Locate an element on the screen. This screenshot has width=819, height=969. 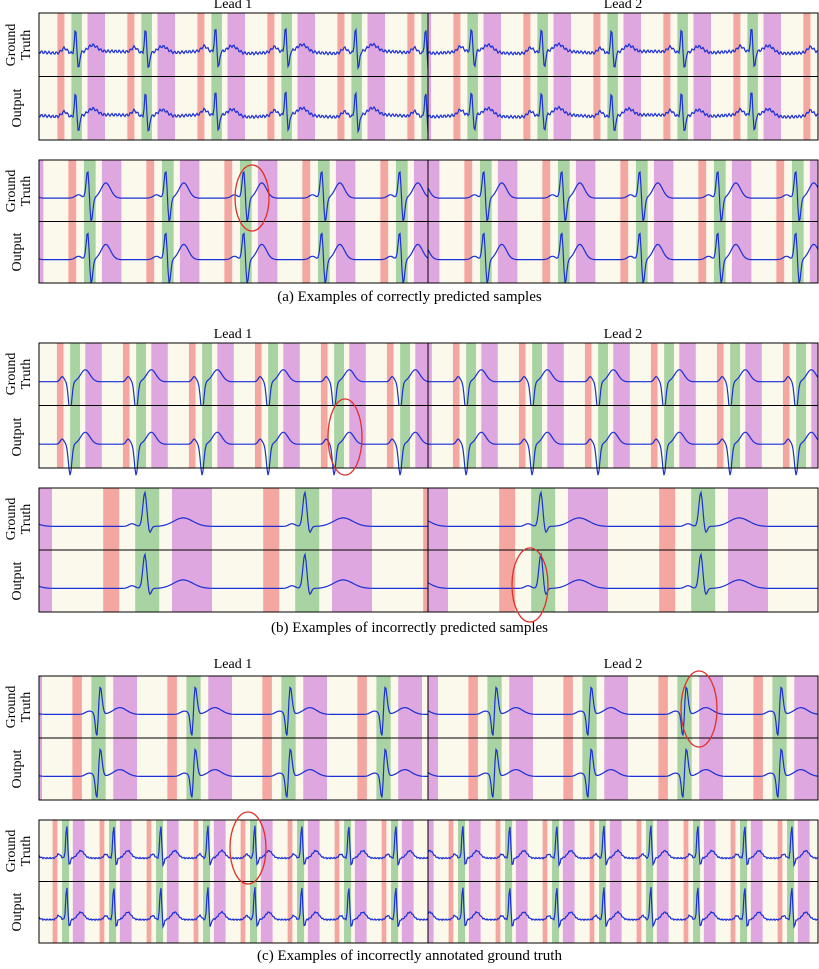
panel-20-bg is located at coordinates (233, 851).